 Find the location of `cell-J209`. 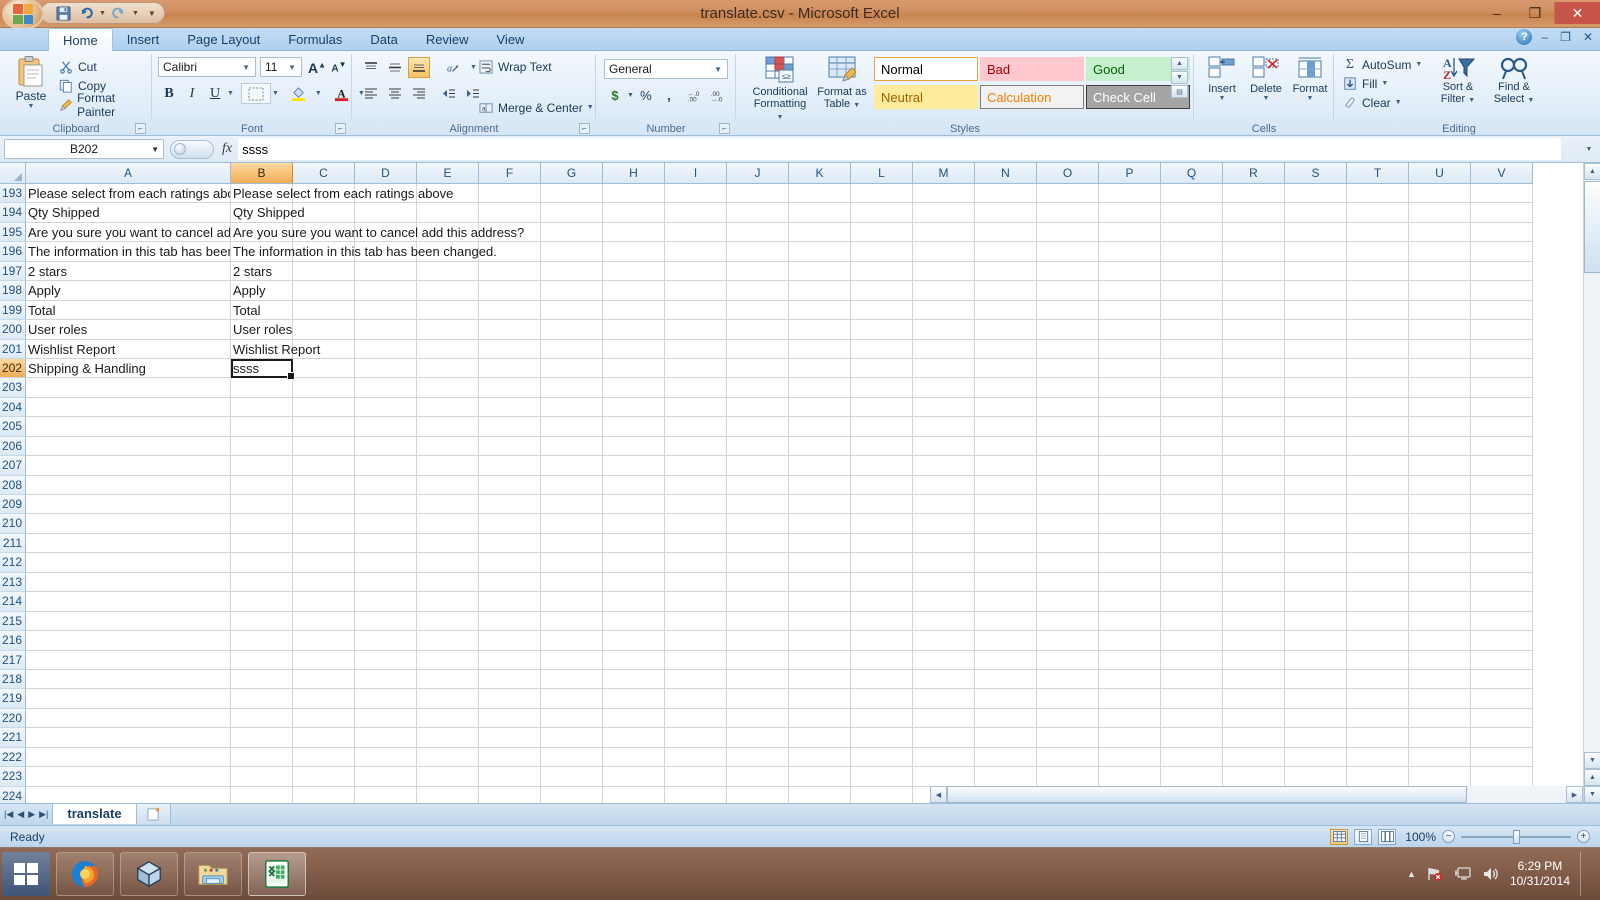

cell-J209 is located at coordinates (758, 505).